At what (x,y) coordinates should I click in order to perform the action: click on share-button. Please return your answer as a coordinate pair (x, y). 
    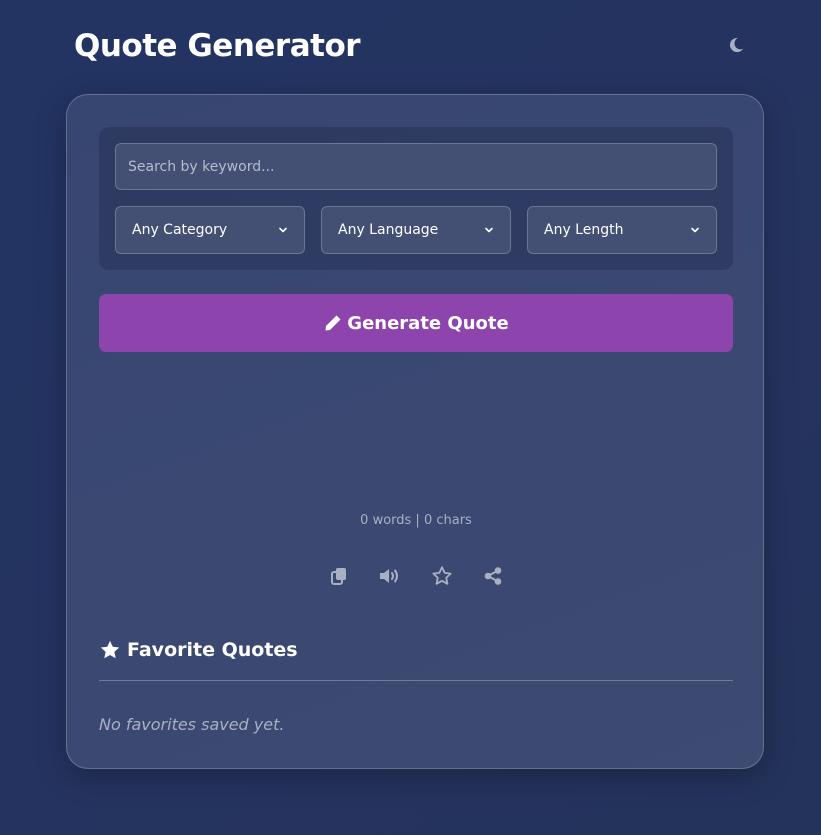
    Looking at the image, I should click on (493, 576).